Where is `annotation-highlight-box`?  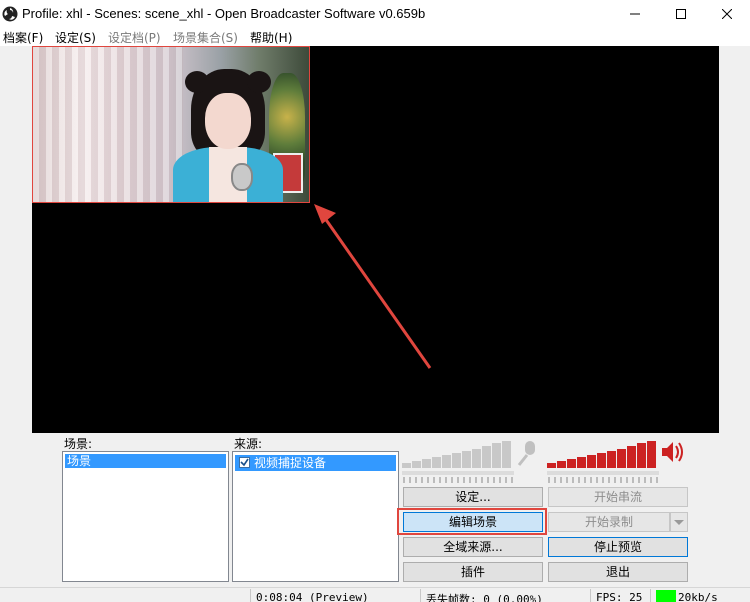
annotation-highlight-box is located at coordinates (472, 521).